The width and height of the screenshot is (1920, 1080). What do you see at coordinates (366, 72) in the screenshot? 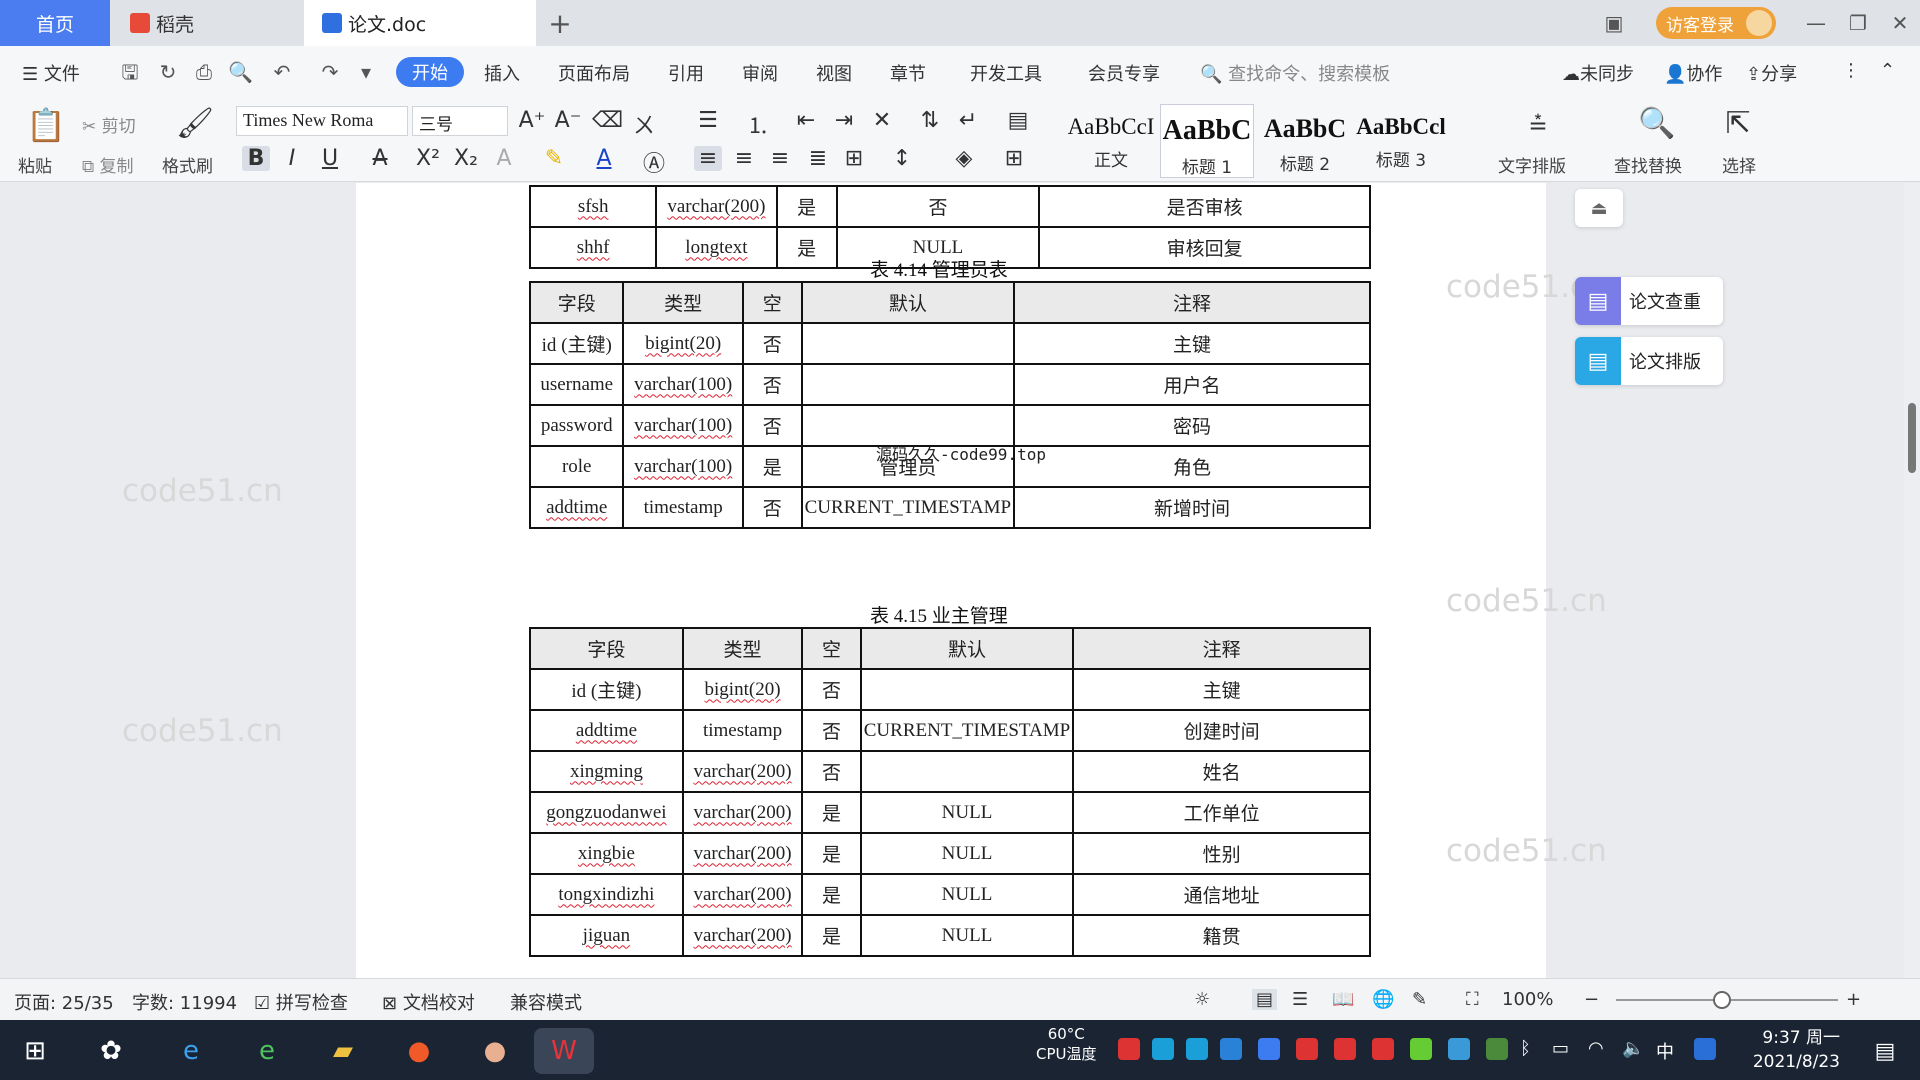
I see `customize-icon: ▾` at bounding box center [366, 72].